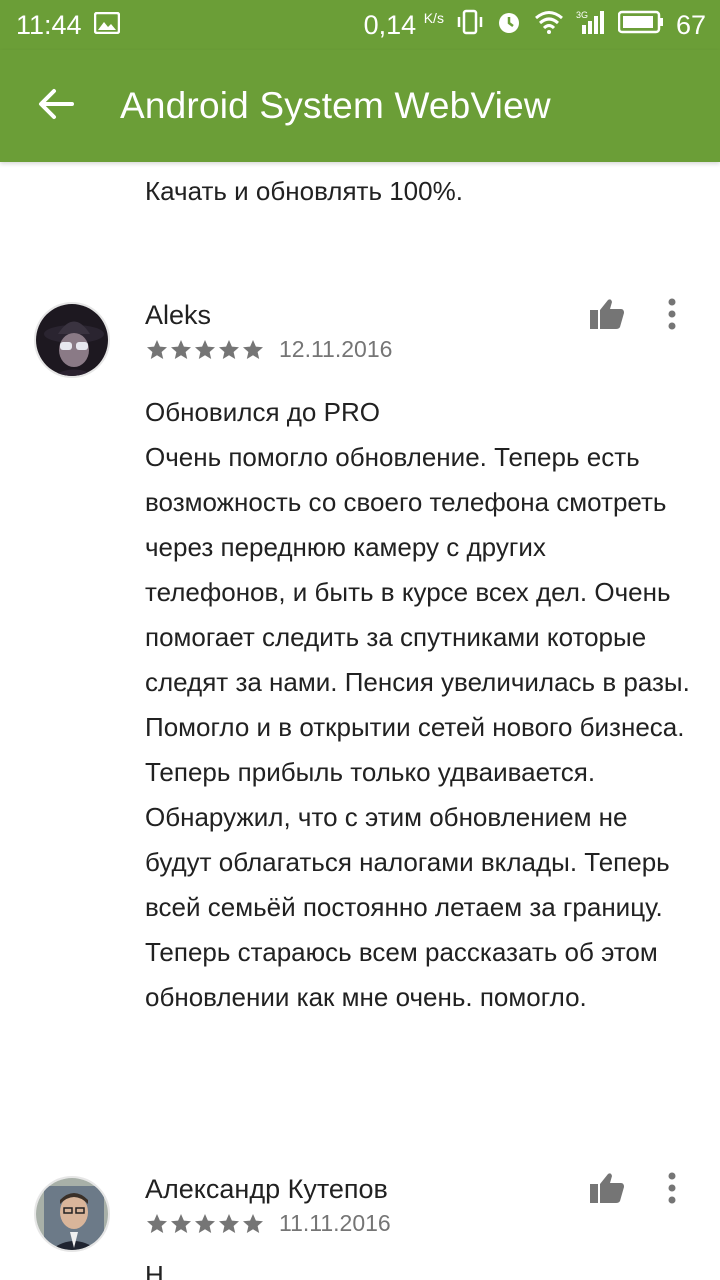  Describe the element at coordinates (390, 24) in the screenshot. I see `speed-value: 0,14` at that location.